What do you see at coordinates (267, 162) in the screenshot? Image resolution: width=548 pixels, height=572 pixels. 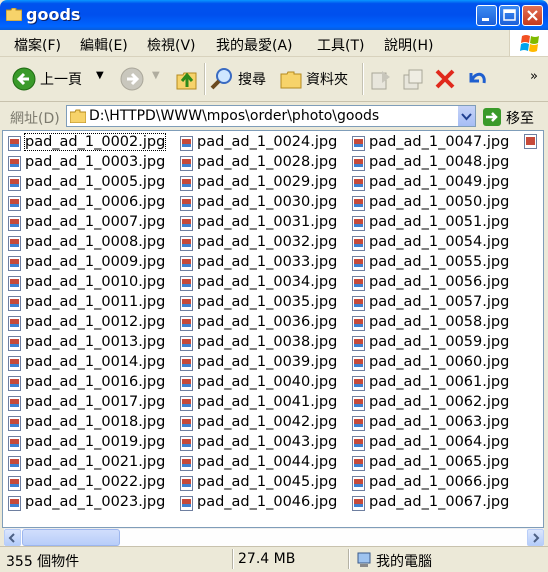 I see `file-name: pad_ad_1_0028.jpg` at bounding box center [267, 162].